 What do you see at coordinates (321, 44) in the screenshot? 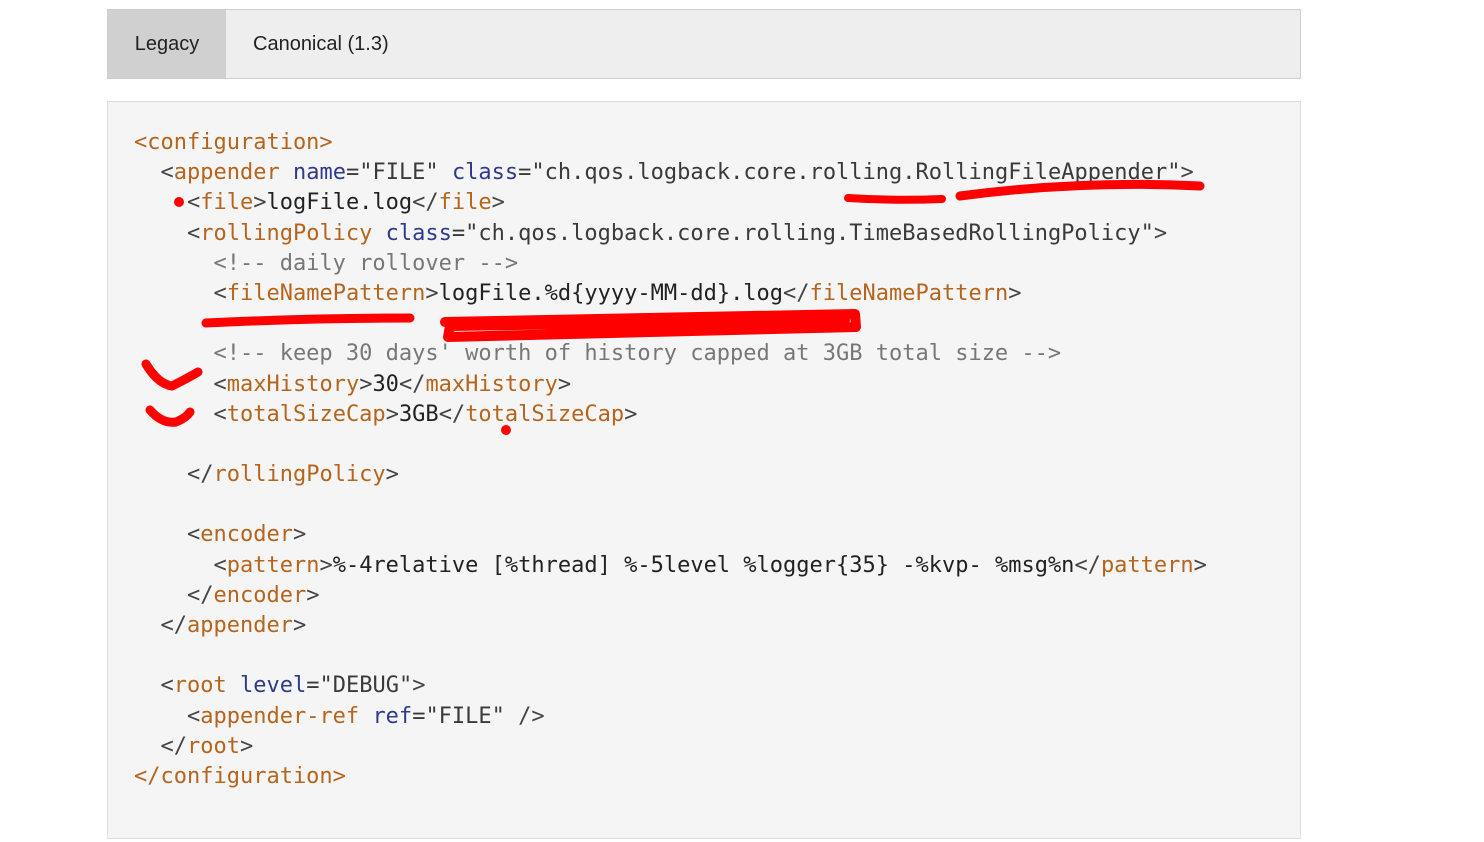
I see `tab-canonical: Canonical (1.3)` at bounding box center [321, 44].